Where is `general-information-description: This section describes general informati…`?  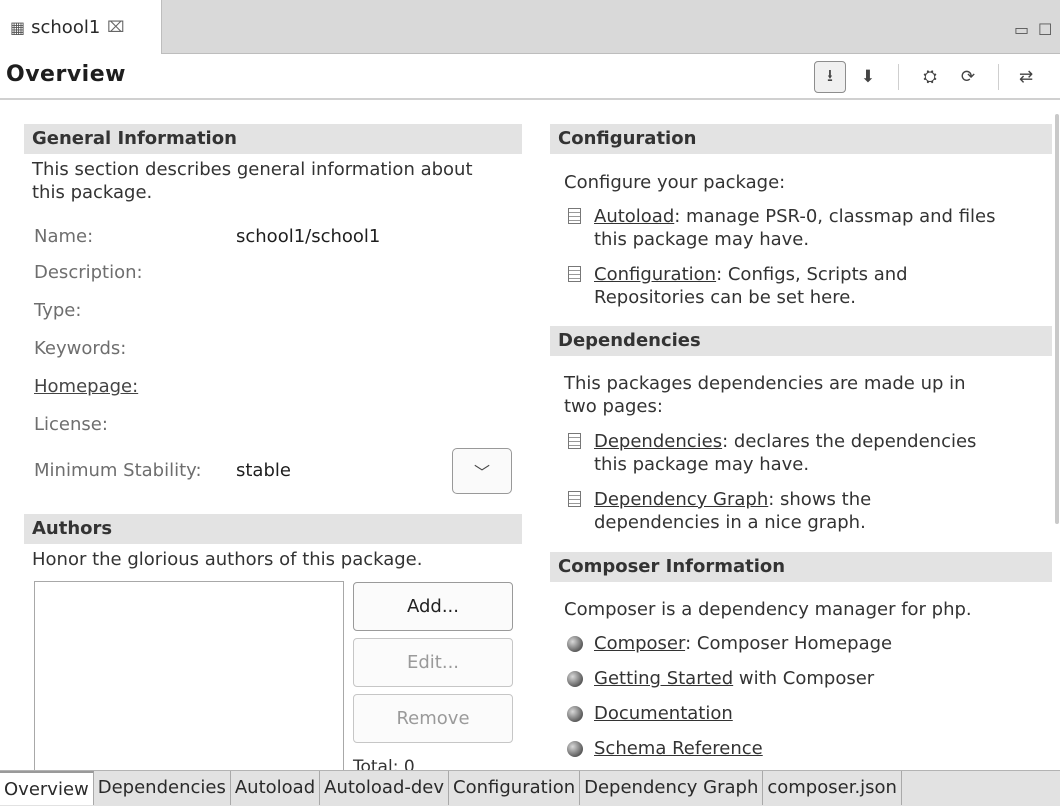
general-information-description: This section describes general informati… is located at coordinates (252, 181).